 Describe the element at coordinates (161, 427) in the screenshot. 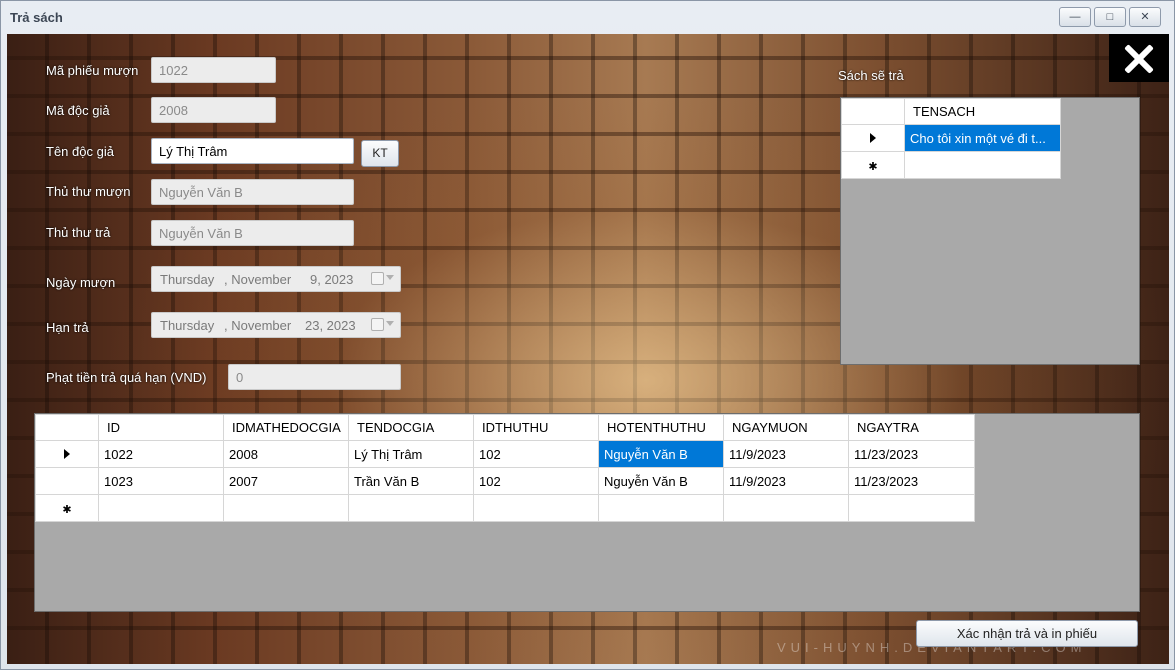

I see `column-header-id: ID` at that location.